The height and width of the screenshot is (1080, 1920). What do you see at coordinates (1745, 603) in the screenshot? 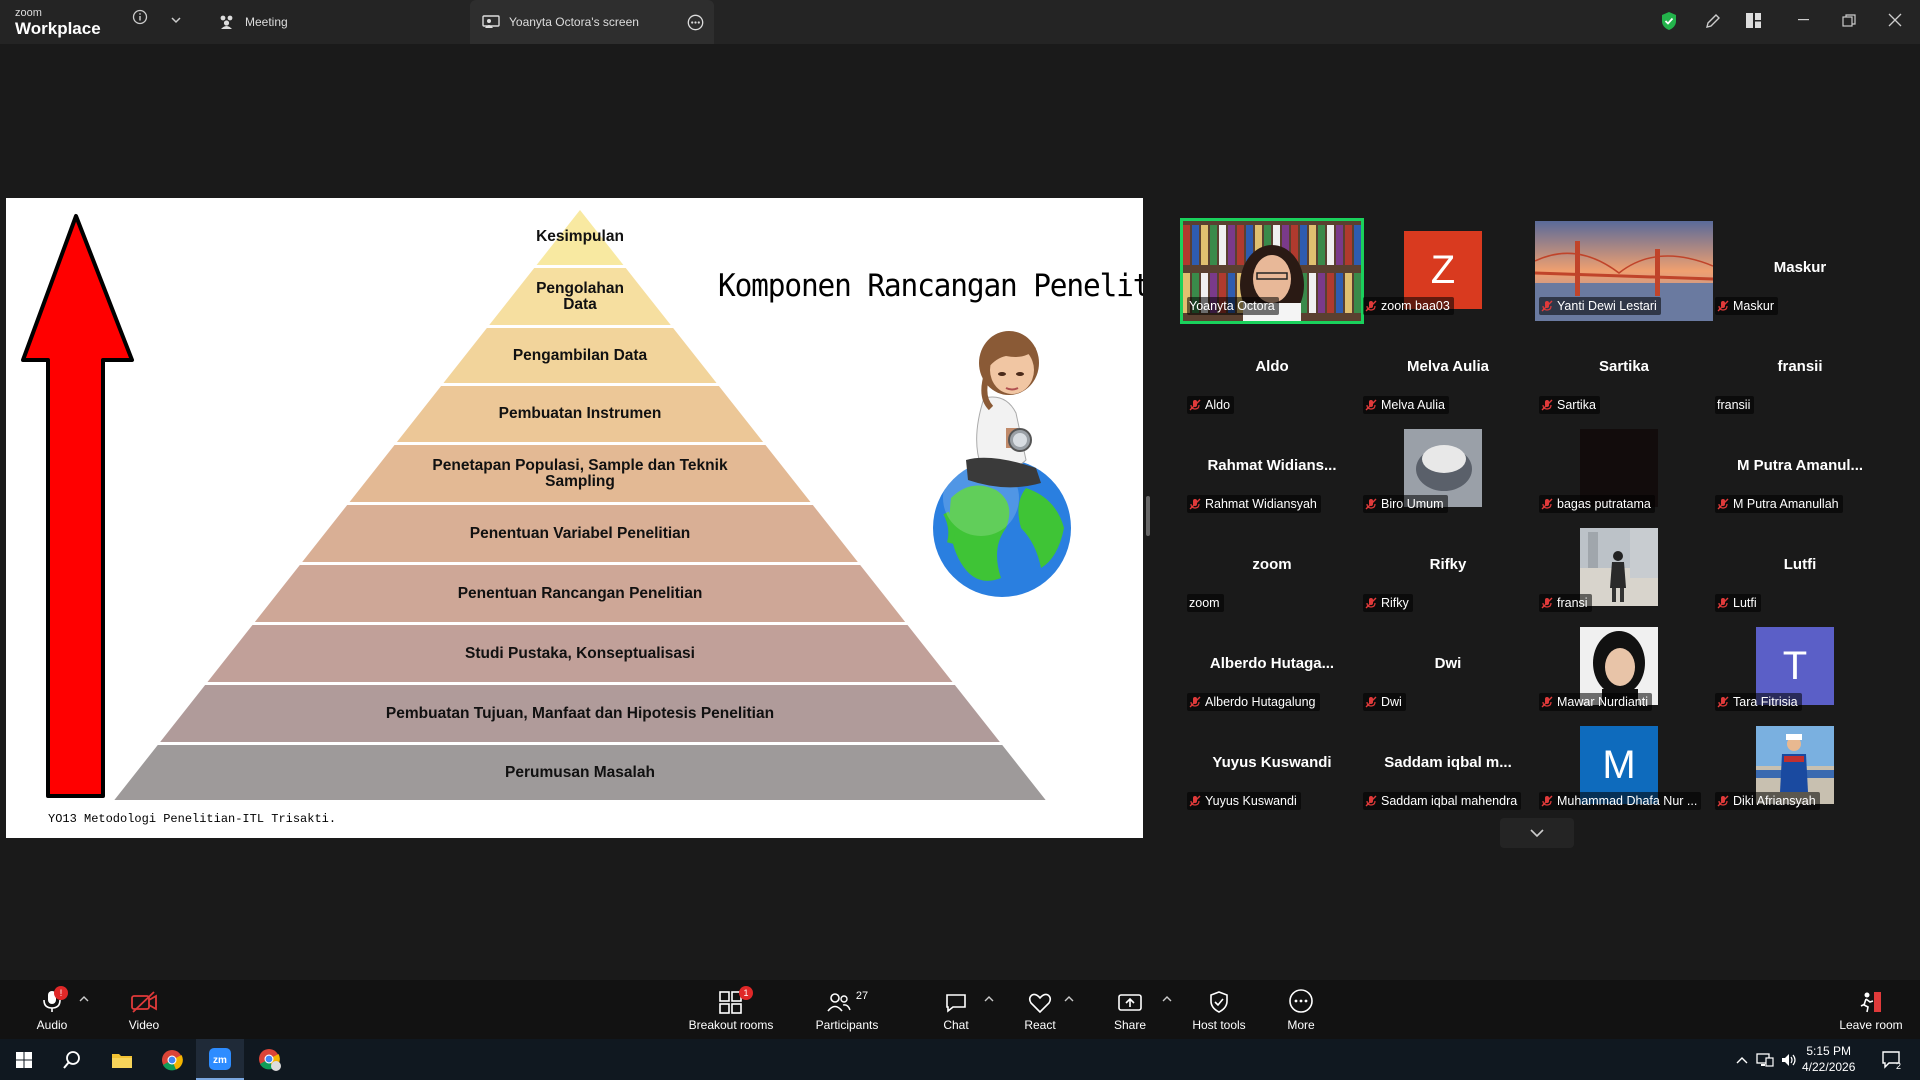
I see `participant-name: Lutfi` at bounding box center [1745, 603].